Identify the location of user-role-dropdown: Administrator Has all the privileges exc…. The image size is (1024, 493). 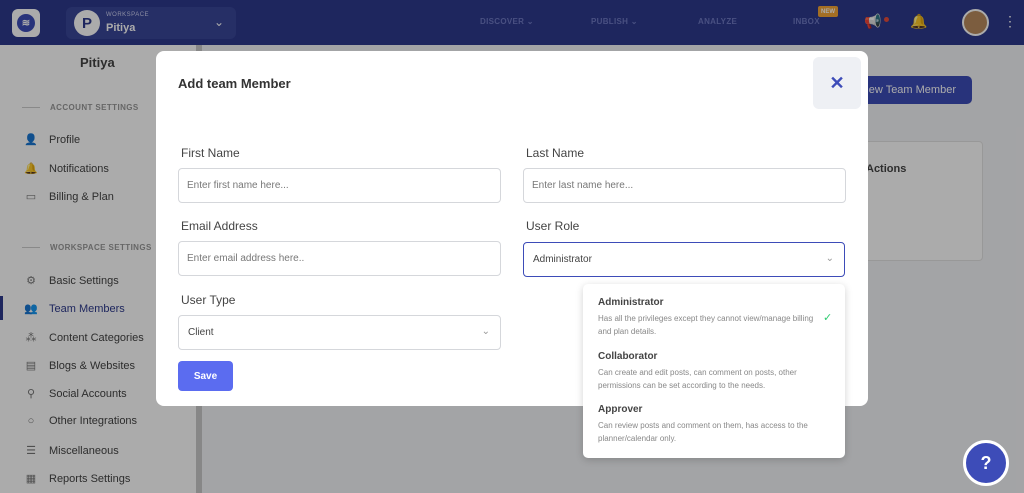
(714, 371).